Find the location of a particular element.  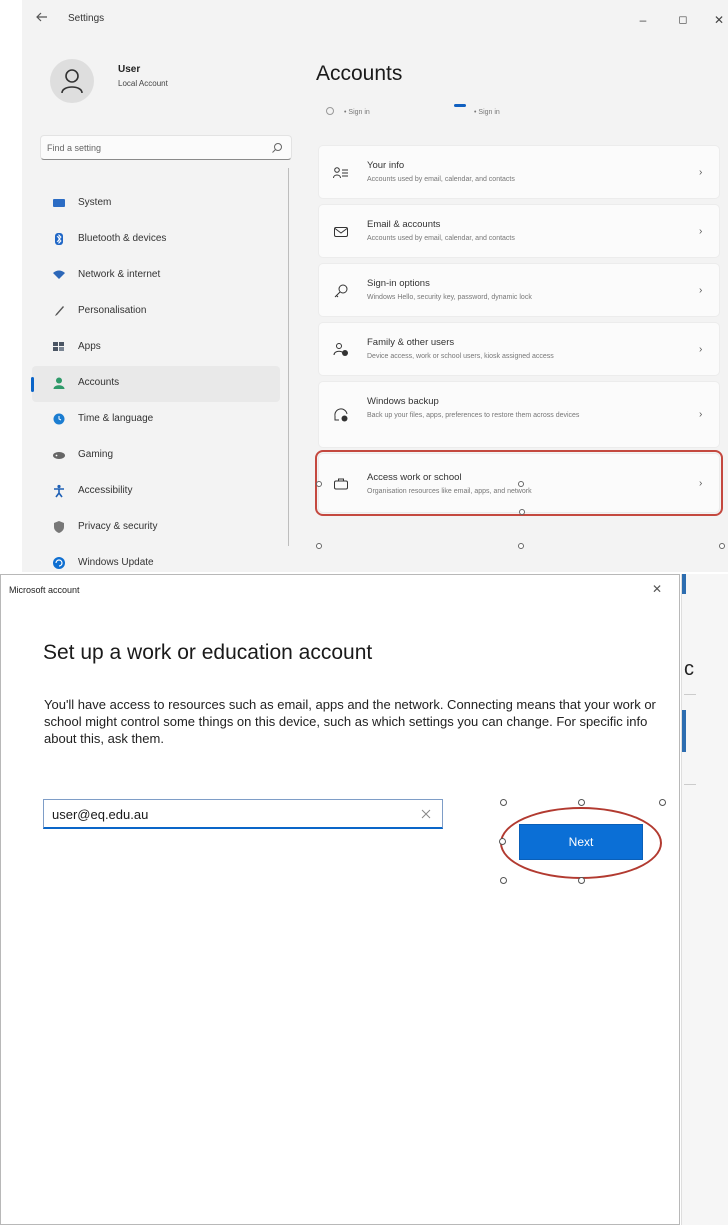

sidebar-divider is located at coordinates (288, 357).